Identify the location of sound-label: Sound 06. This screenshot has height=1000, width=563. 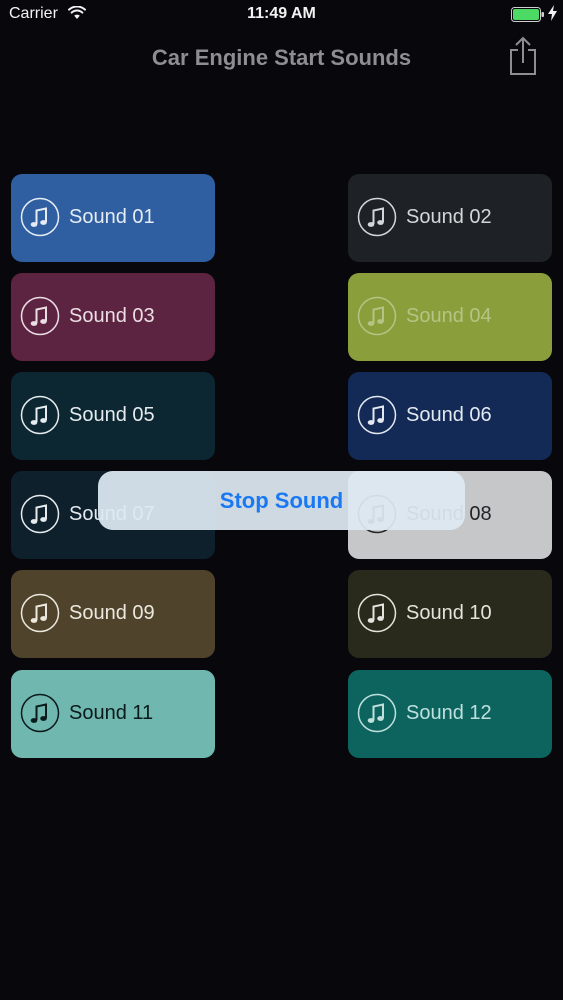
(449, 415).